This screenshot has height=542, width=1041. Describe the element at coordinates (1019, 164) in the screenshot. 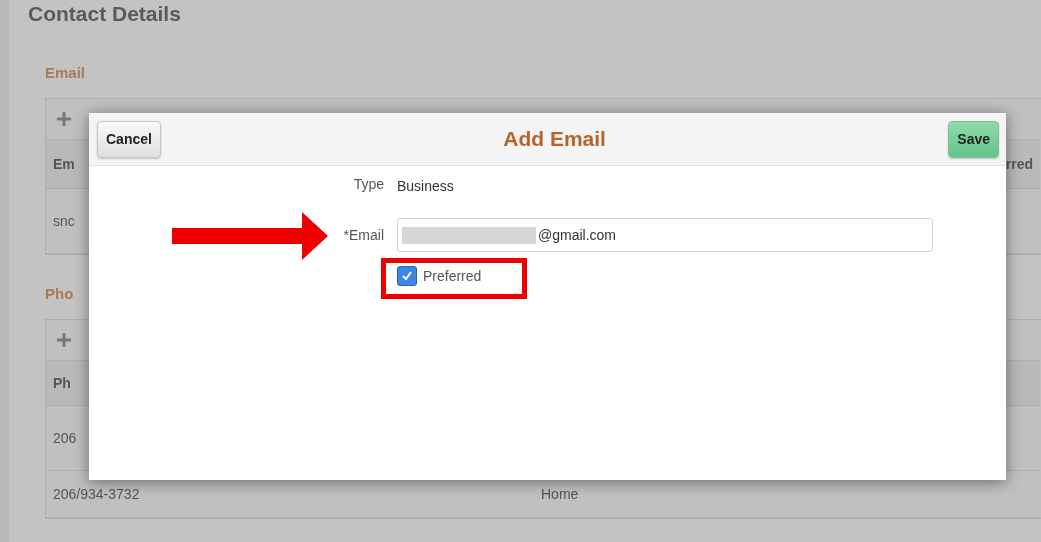

I see `column-header: rred` at that location.